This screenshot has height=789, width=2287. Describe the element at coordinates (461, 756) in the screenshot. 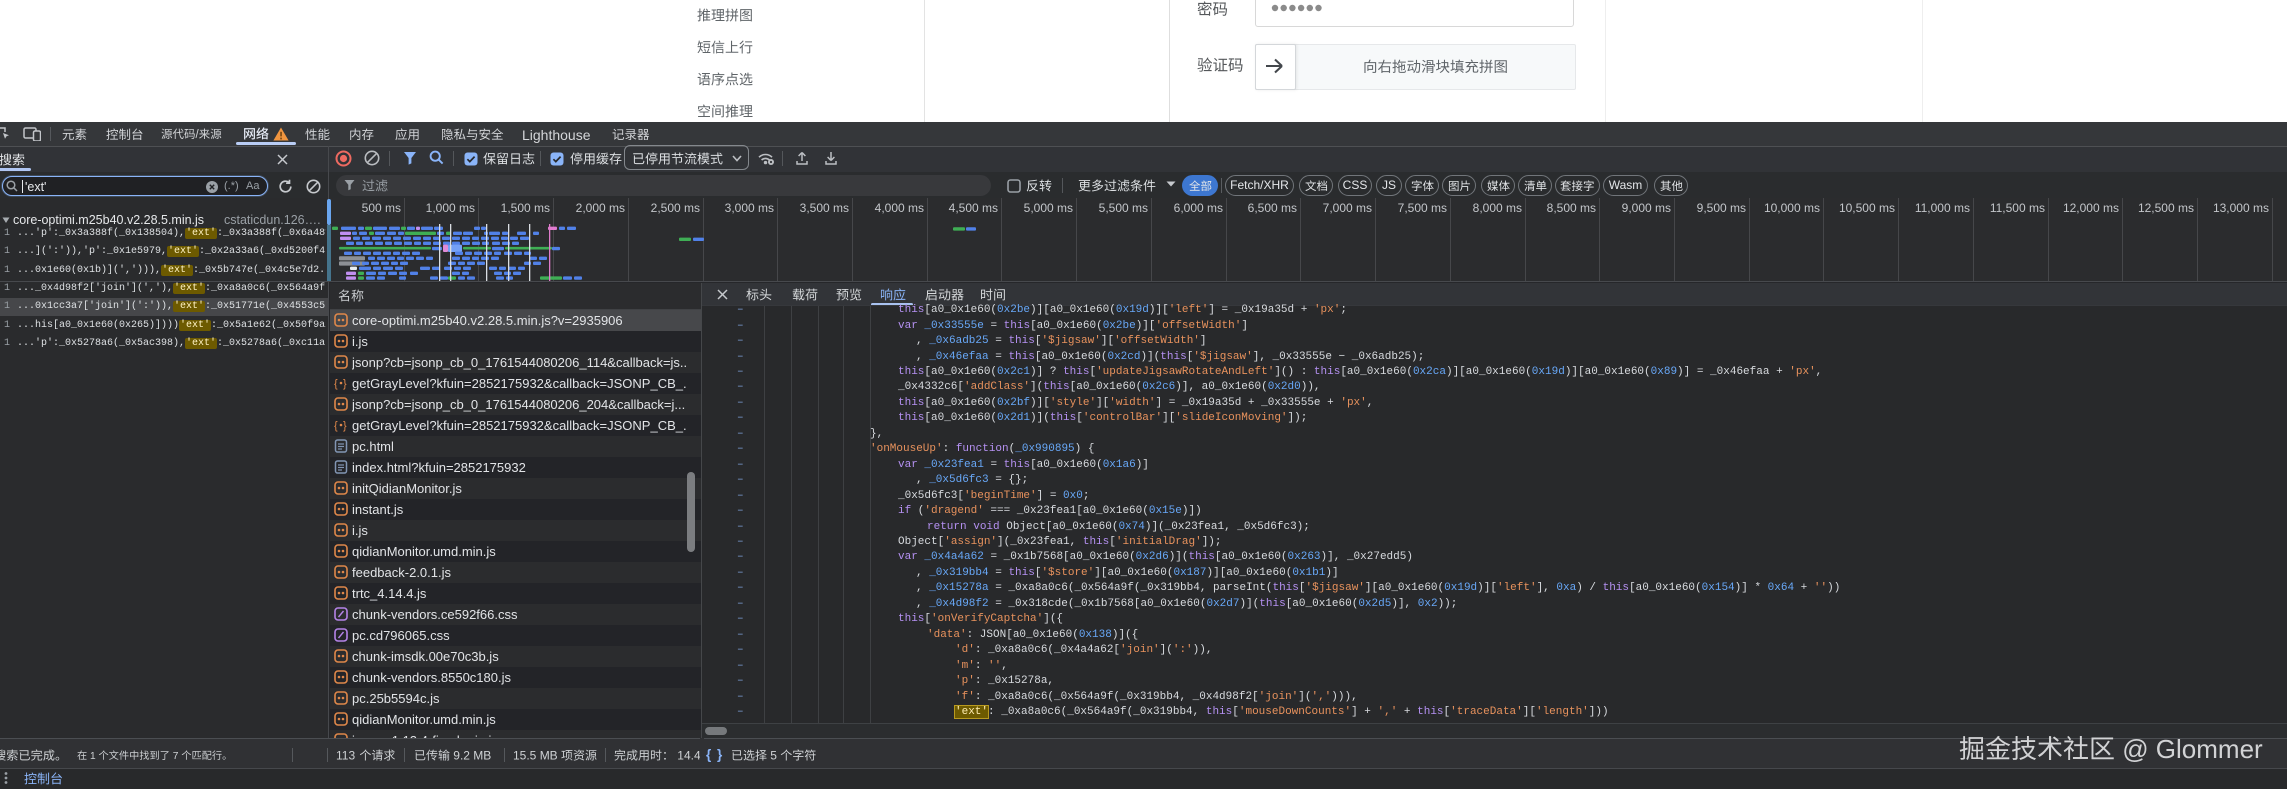

I see `svg-text: 9.2` at that location.